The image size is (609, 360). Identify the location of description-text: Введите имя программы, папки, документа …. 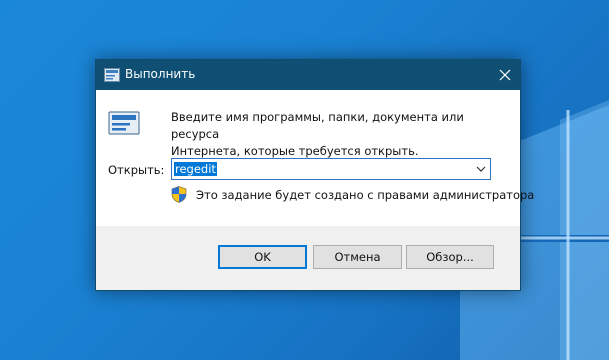
(336, 134).